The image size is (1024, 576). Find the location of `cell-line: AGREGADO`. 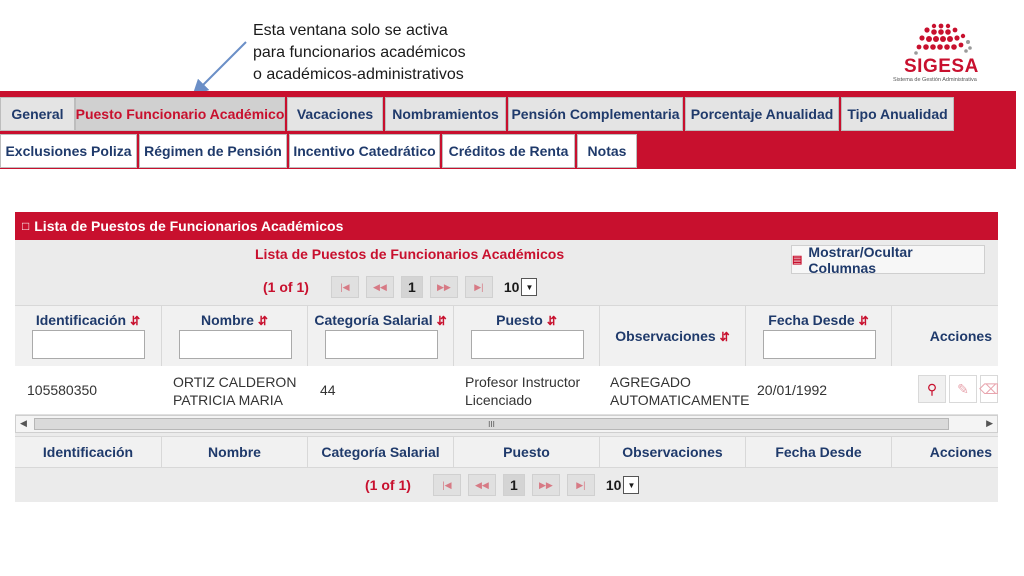

cell-line: AGREGADO is located at coordinates (650, 382).